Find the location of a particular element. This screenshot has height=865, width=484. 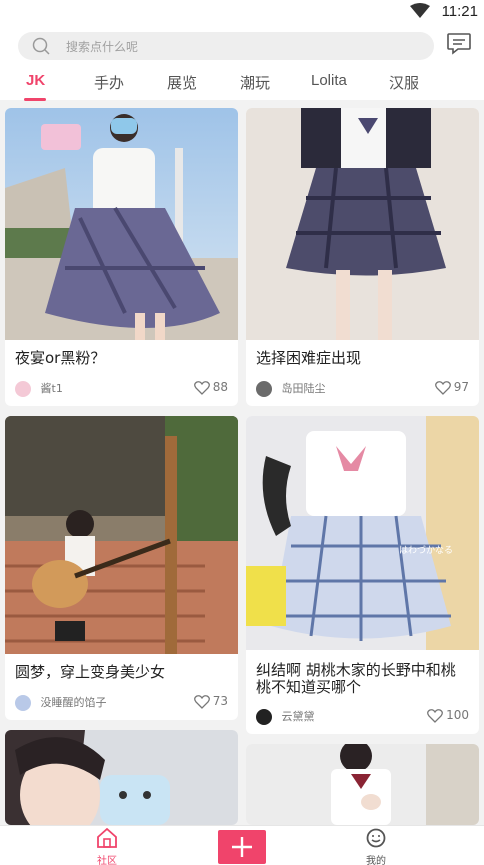

author-name: 酱t1 is located at coordinates (51, 388).